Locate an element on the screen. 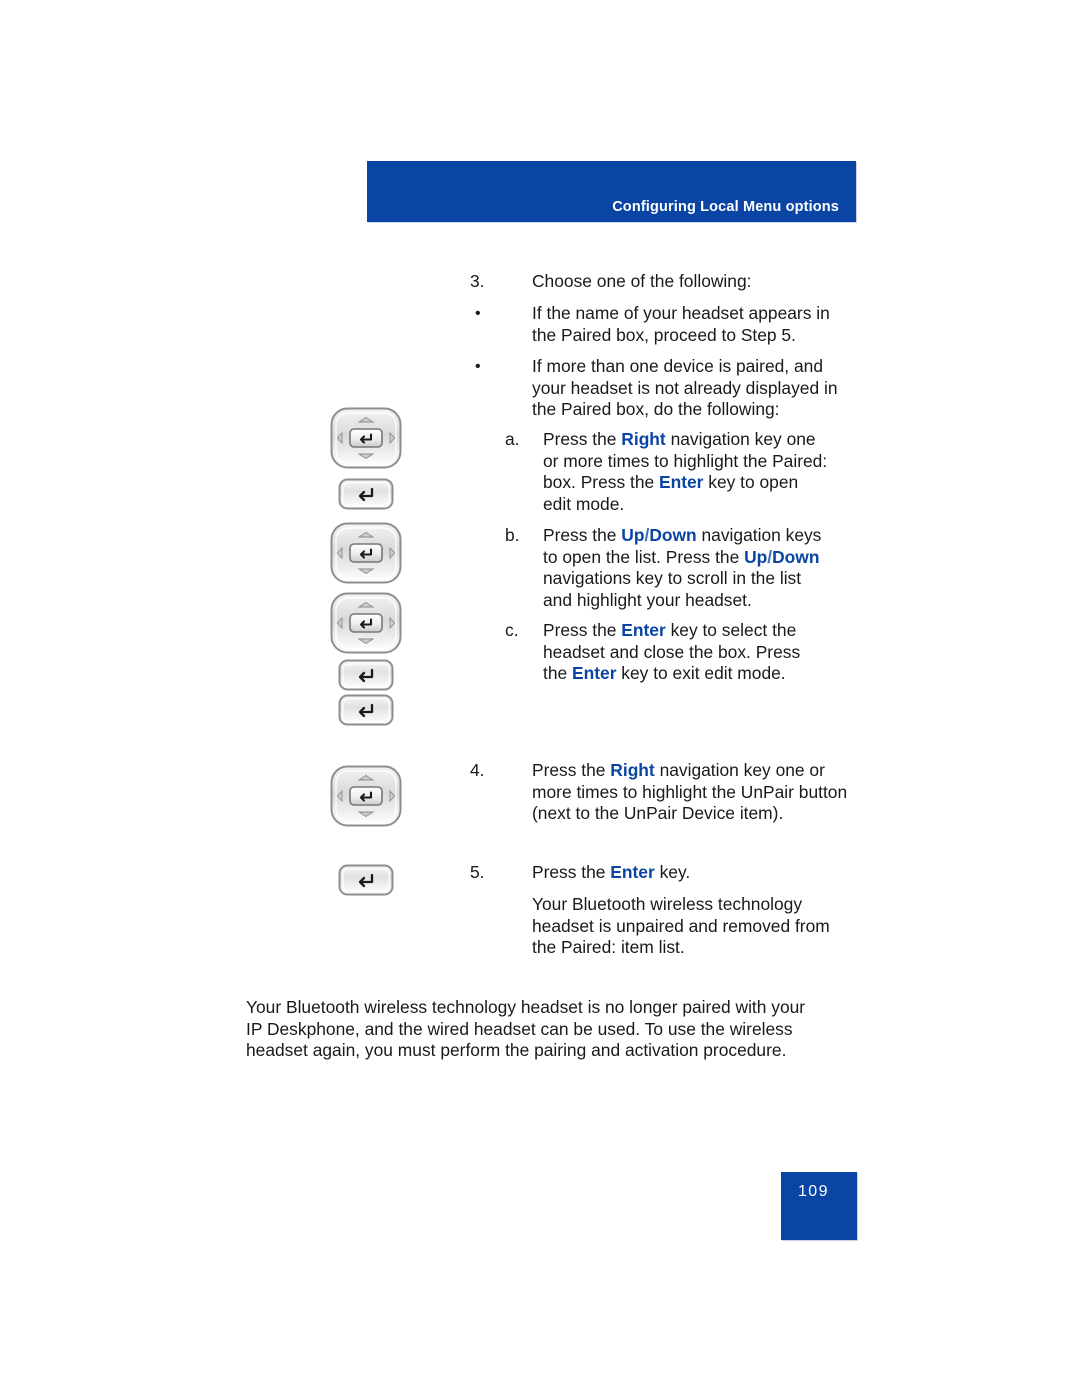  text-fragment: key to open is located at coordinates (751, 482).